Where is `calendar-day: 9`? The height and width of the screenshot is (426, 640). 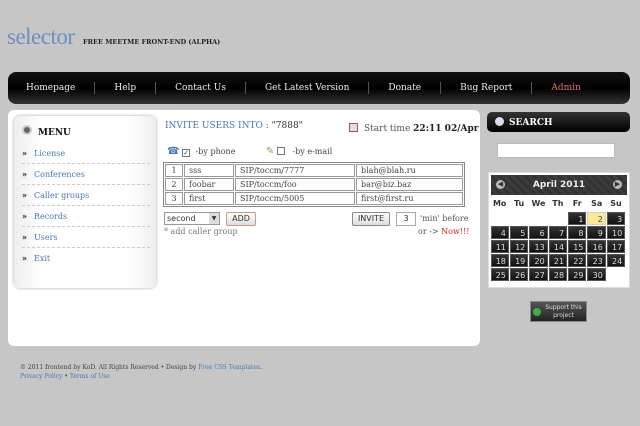 calendar-day: 9 is located at coordinates (596, 232).